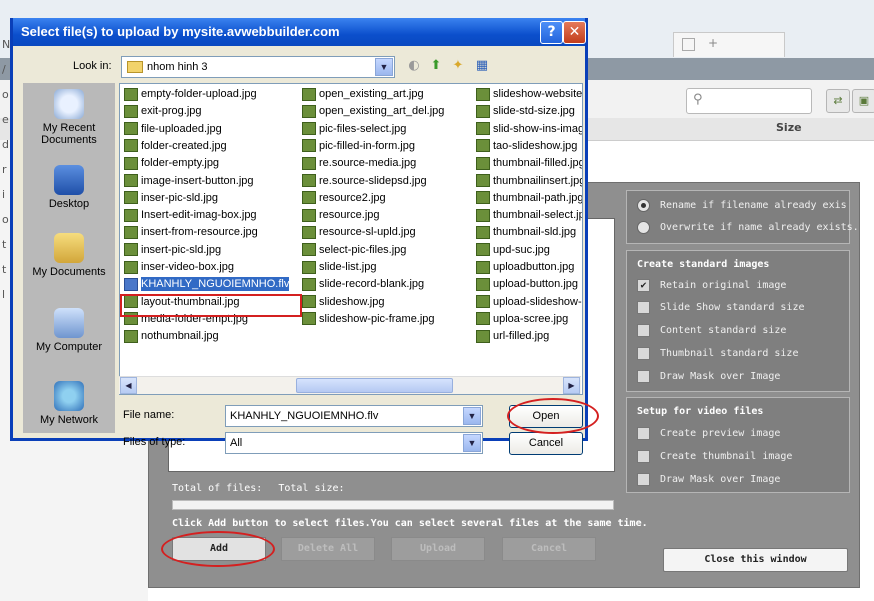 The height and width of the screenshot is (601, 874). I want to click on file-item: re.source-slidepsd.jpg, so click(364, 181).